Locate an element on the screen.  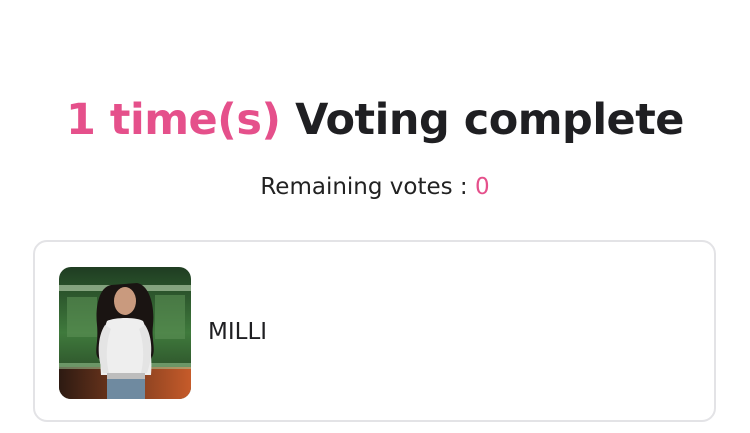
remaining-votes: Remaining votes : 0 is located at coordinates (375, 187).